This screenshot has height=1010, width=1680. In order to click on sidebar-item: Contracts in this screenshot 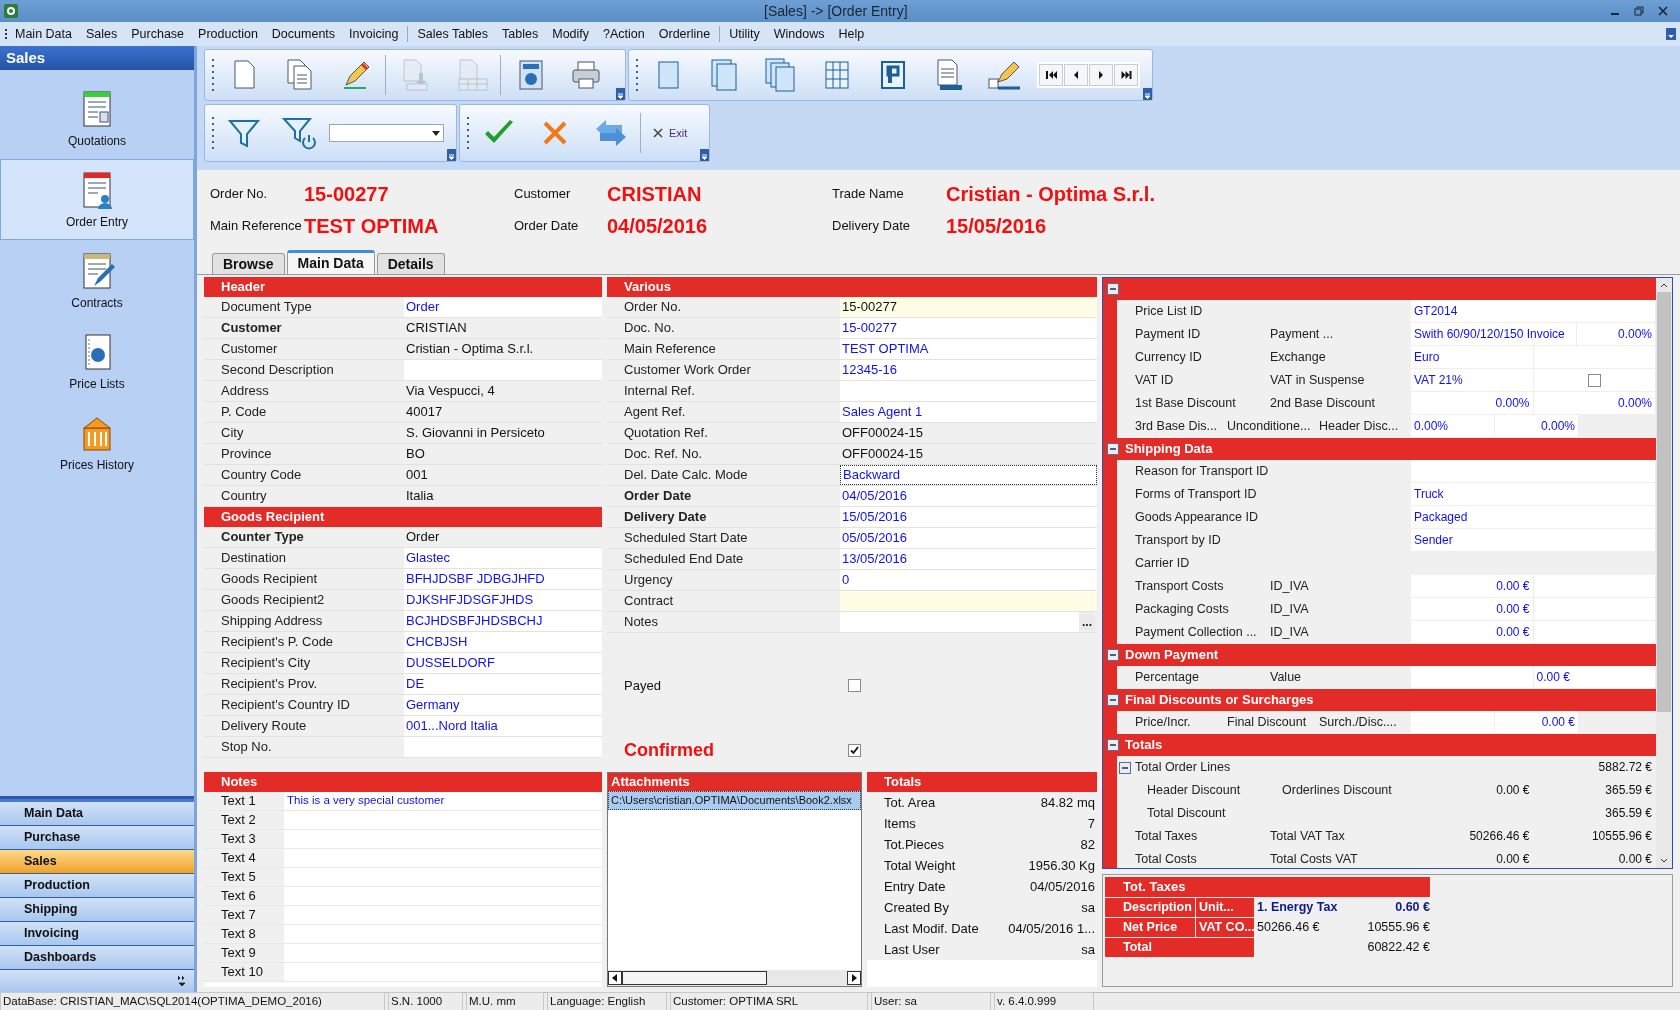, I will do `click(97, 280)`.